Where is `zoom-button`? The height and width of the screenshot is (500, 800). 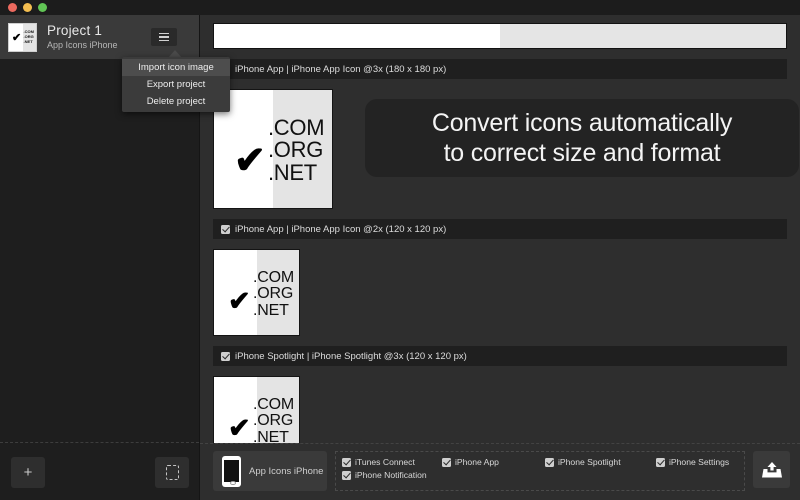 zoom-button is located at coordinates (42, 7).